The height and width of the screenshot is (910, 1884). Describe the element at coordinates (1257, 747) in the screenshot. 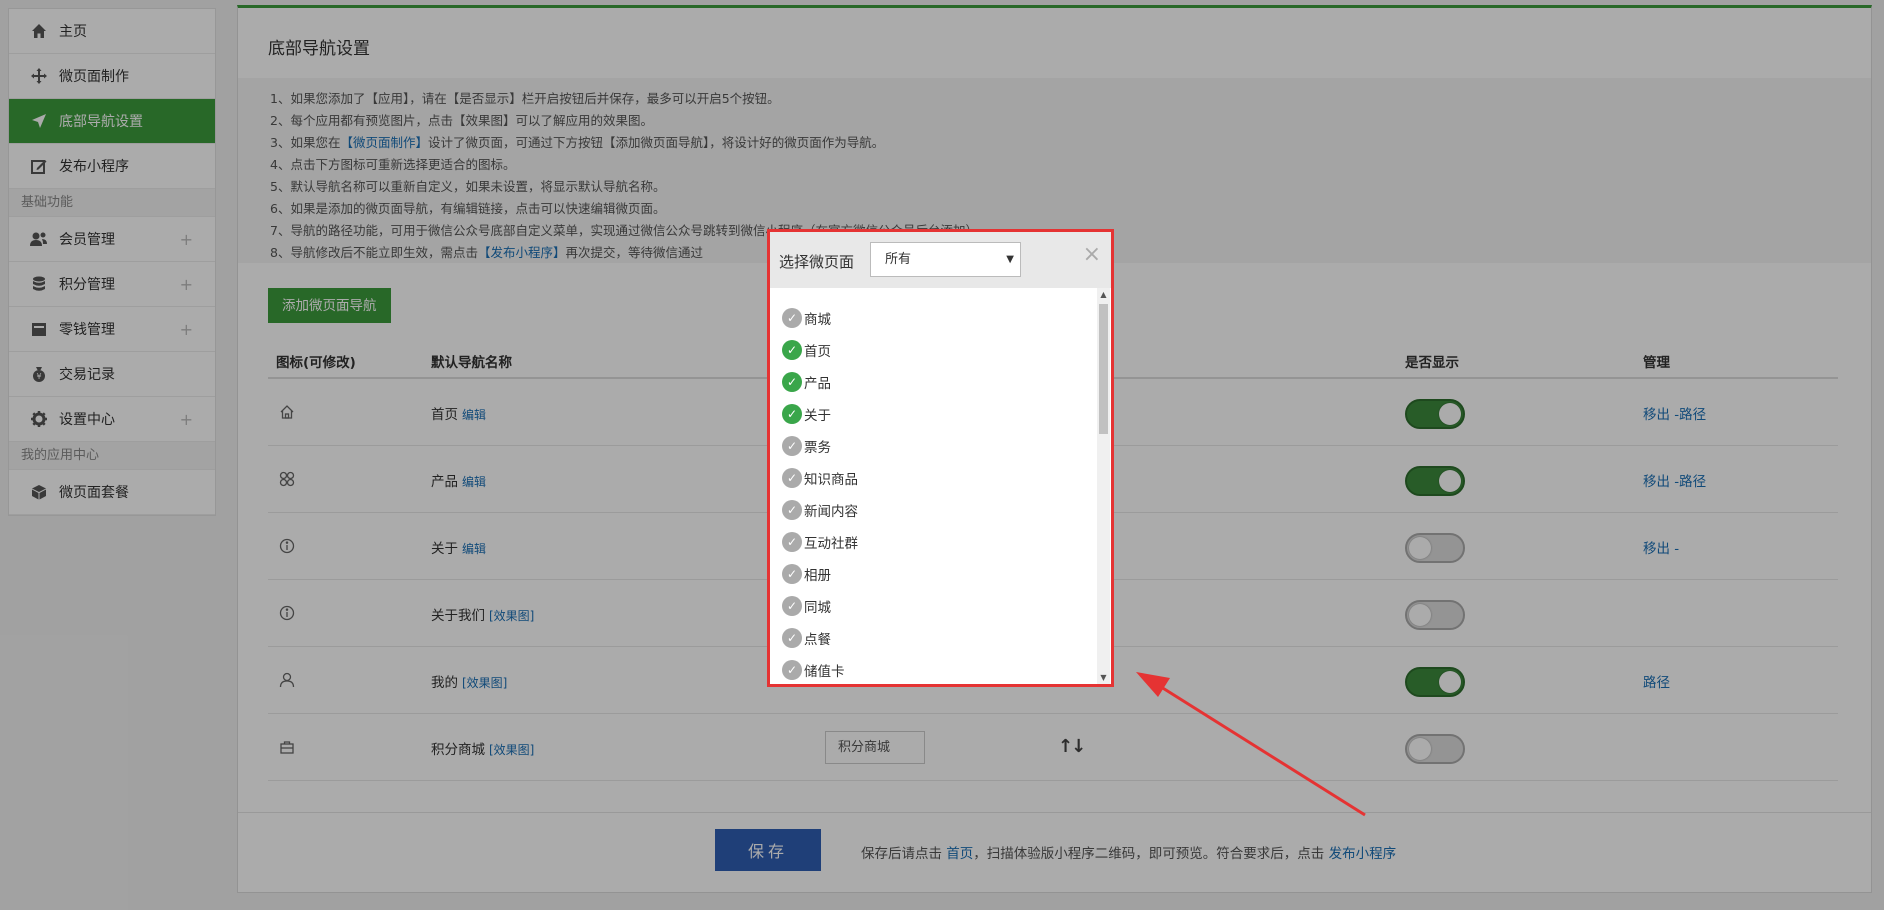

I see `annotation-arrow-shaft` at that location.